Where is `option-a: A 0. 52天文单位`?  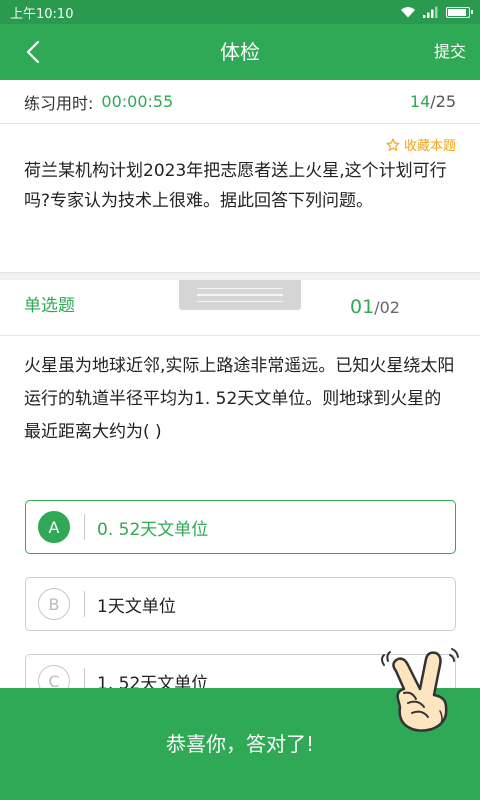 option-a: A 0. 52天文单位 is located at coordinates (240, 527).